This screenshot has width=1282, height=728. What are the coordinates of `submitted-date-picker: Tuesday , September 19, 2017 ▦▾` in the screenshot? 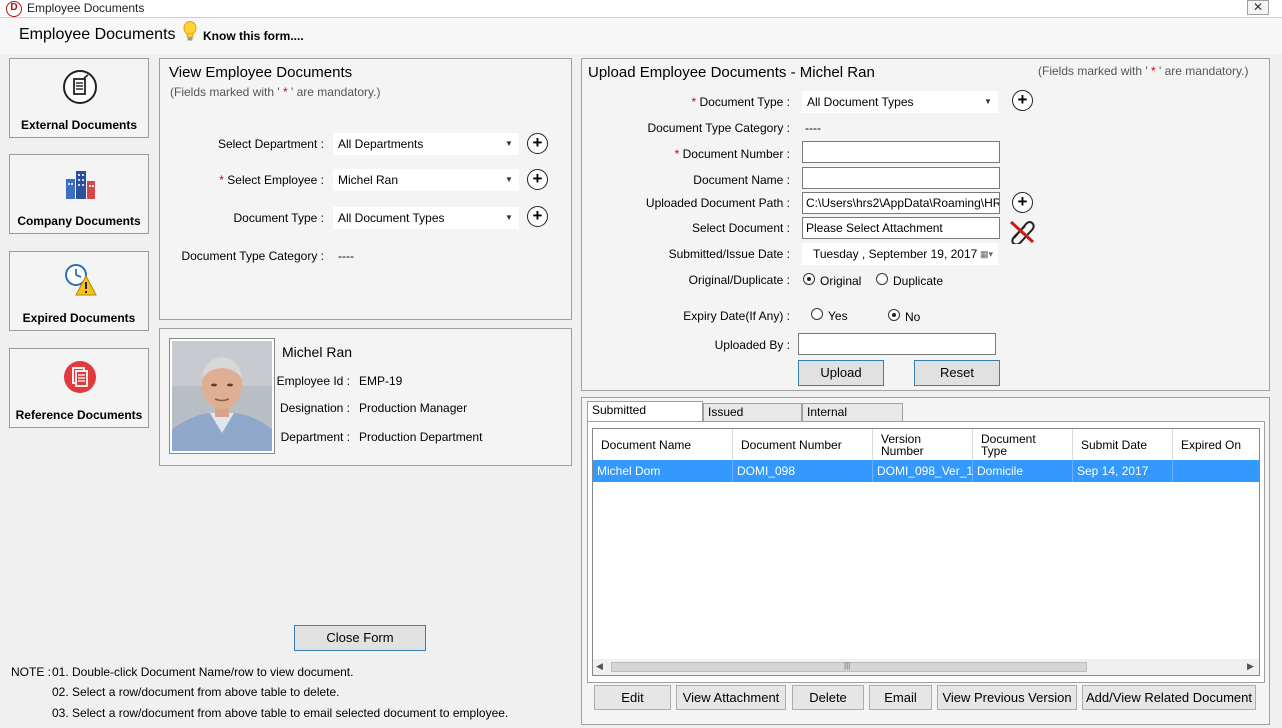 It's located at (900, 254).